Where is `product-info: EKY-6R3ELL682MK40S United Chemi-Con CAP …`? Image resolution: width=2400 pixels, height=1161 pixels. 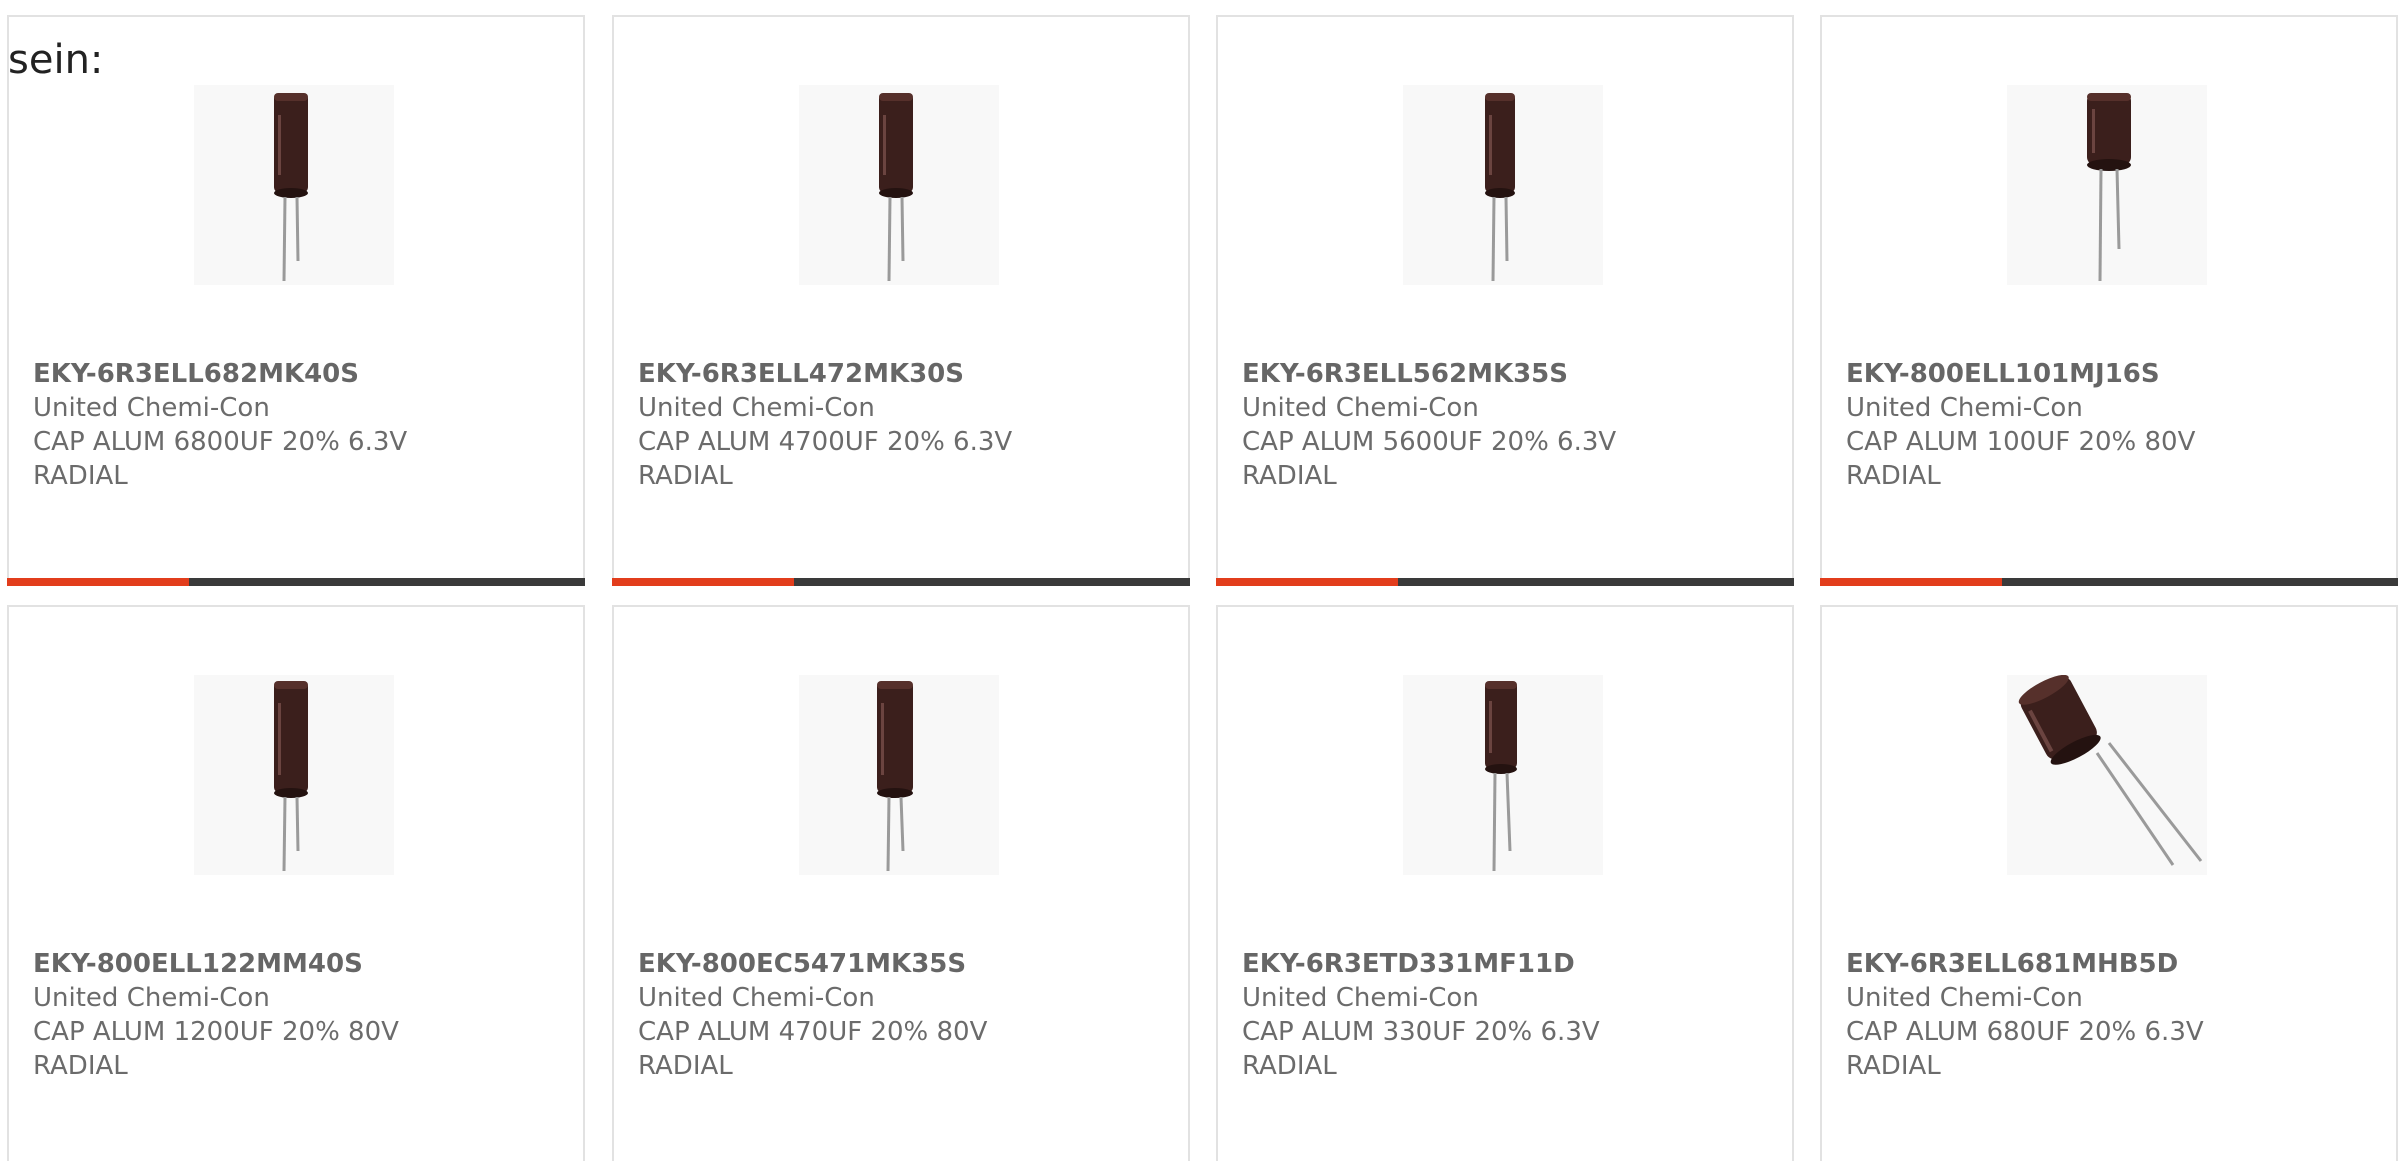 product-info: EKY-6R3ELL682MK40S United Chemi-Con CAP … is located at coordinates (300, 425).